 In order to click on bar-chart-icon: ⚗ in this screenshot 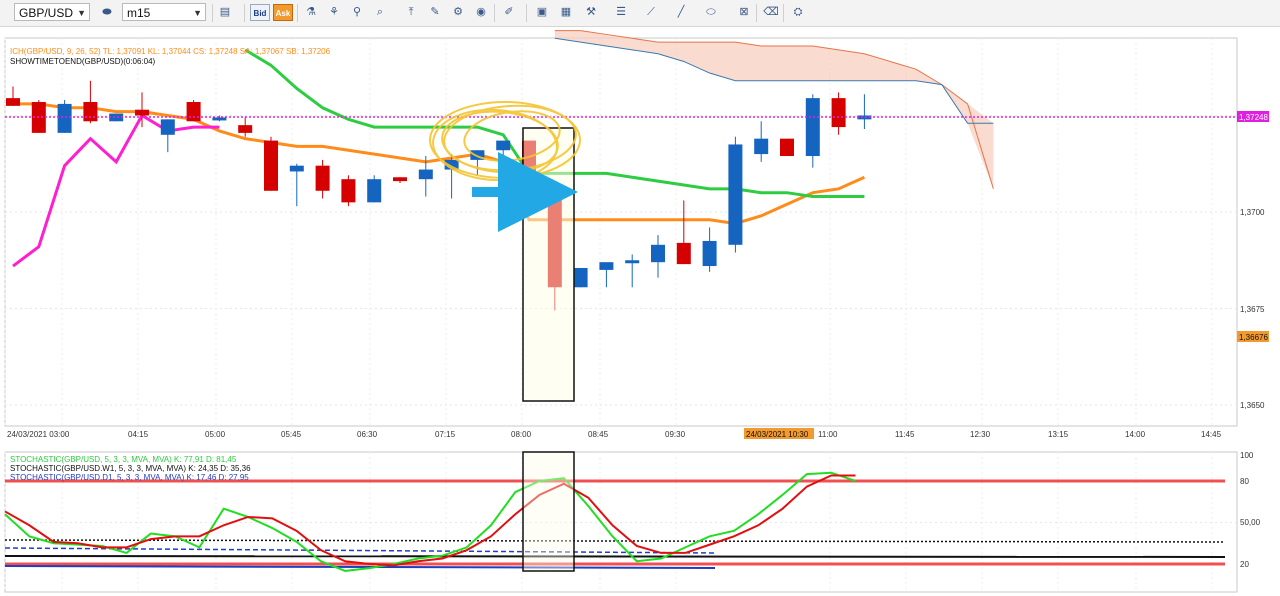, I will do `click(311, 12)`.